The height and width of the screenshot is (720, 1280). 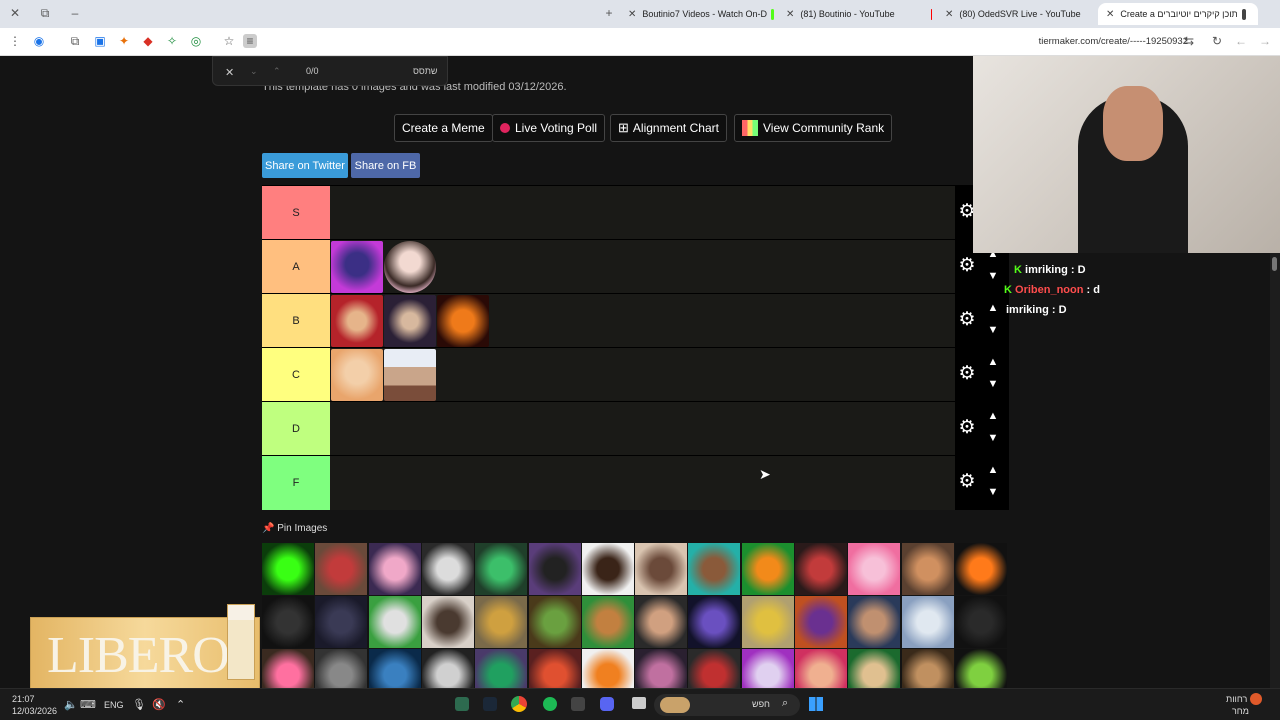 I want to click on new-tab-icon: +, so click(x=609, y=13).